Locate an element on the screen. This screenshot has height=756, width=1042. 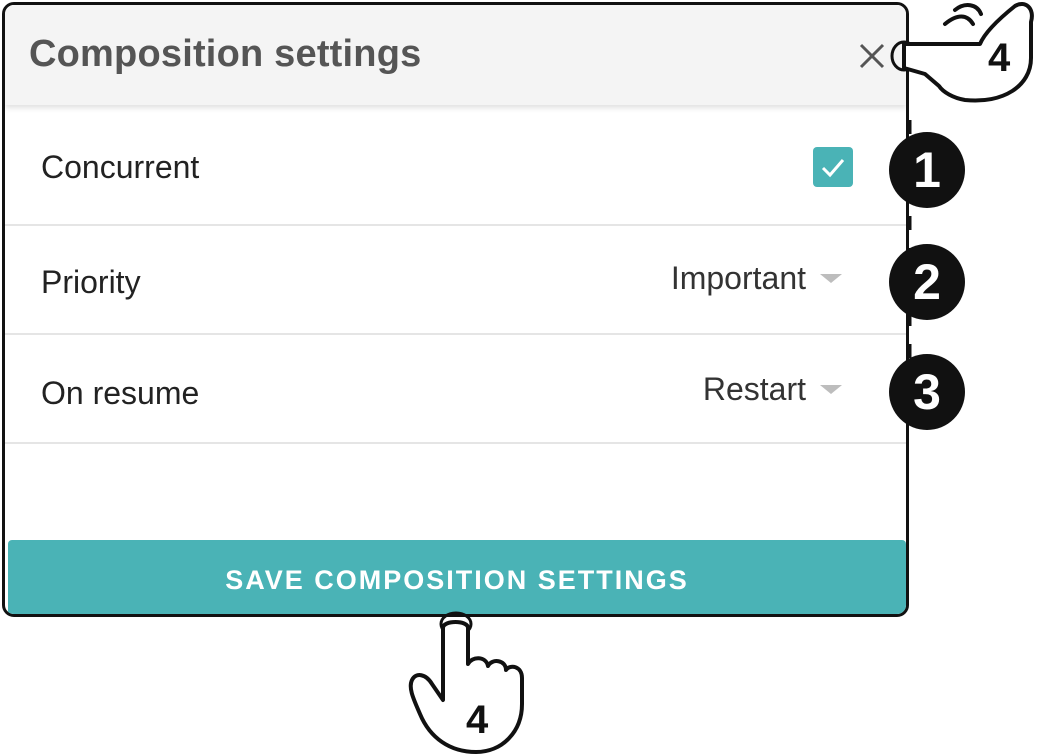
step-badge-2: 2 is located at coordinates (927, 282).